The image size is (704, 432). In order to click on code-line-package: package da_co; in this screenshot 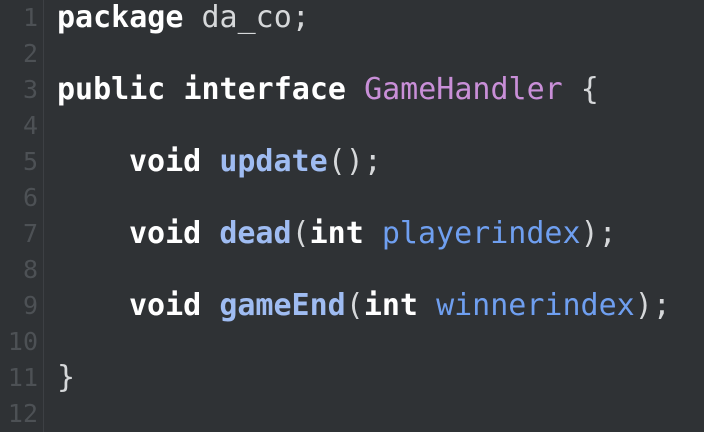, I will do `click(183, 18)`.